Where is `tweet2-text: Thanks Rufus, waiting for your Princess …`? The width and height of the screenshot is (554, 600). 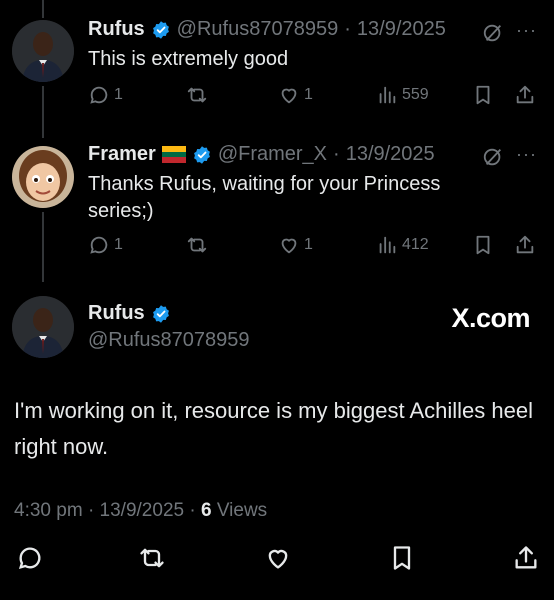 tweet2-text: Thanks Rufus, waiting for your Princess … is located at coordinates (264, 197).